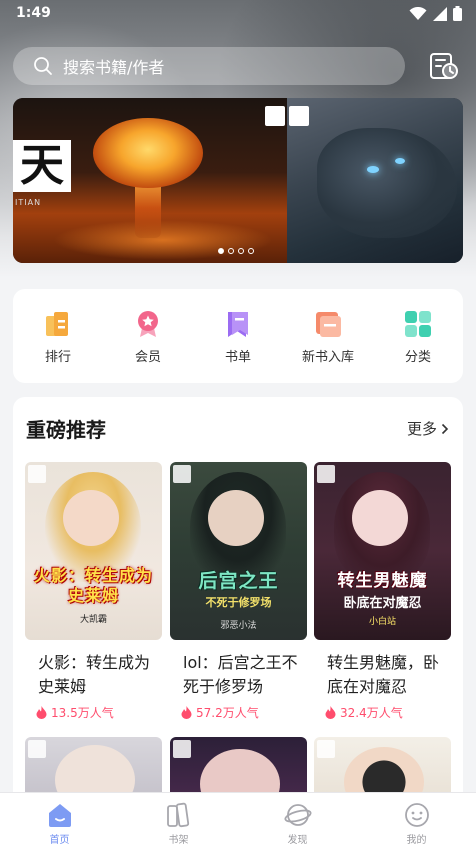 The image size is (476, 846). I want to click on book-cover: 火影：转生成为史莱姆 大凯霸, so click(93, 551).